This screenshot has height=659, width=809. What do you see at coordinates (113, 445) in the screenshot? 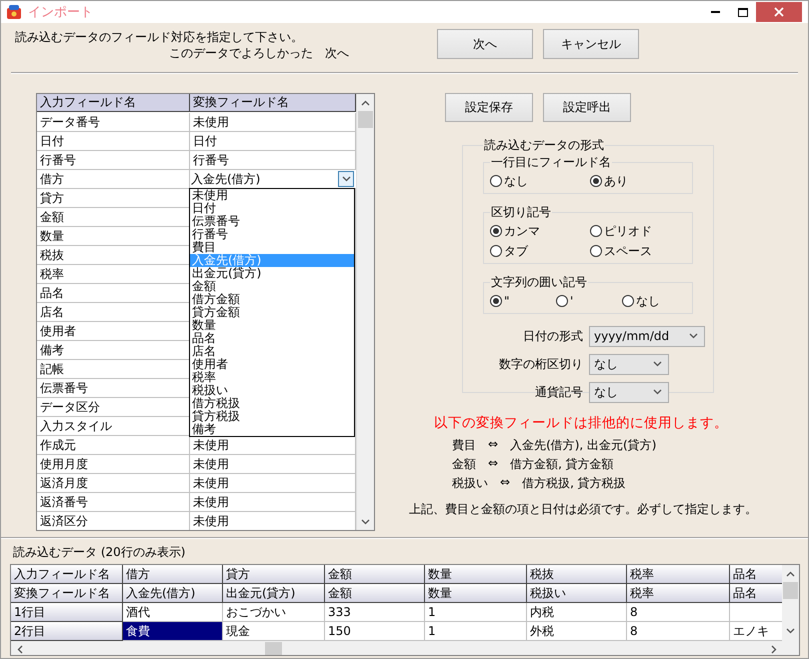
I see `table-cell: 作成元` at bounding box center [113, 445].